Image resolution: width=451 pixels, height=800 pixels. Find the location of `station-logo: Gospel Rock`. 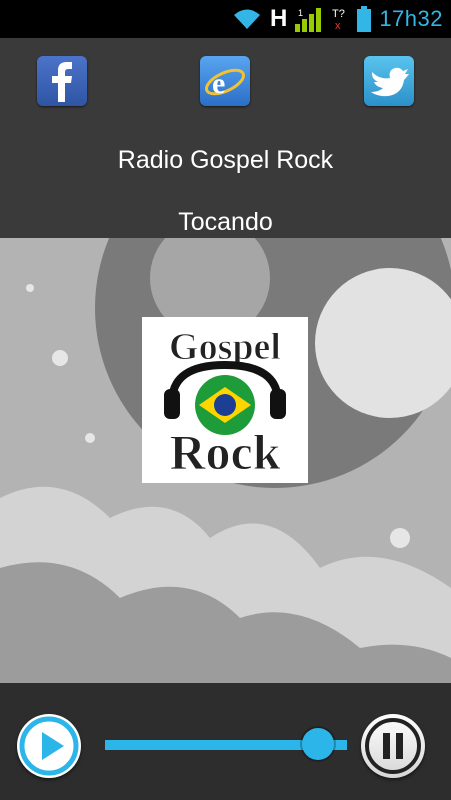

station-logo: Gospel Rock is located at coordinates (225, 400).